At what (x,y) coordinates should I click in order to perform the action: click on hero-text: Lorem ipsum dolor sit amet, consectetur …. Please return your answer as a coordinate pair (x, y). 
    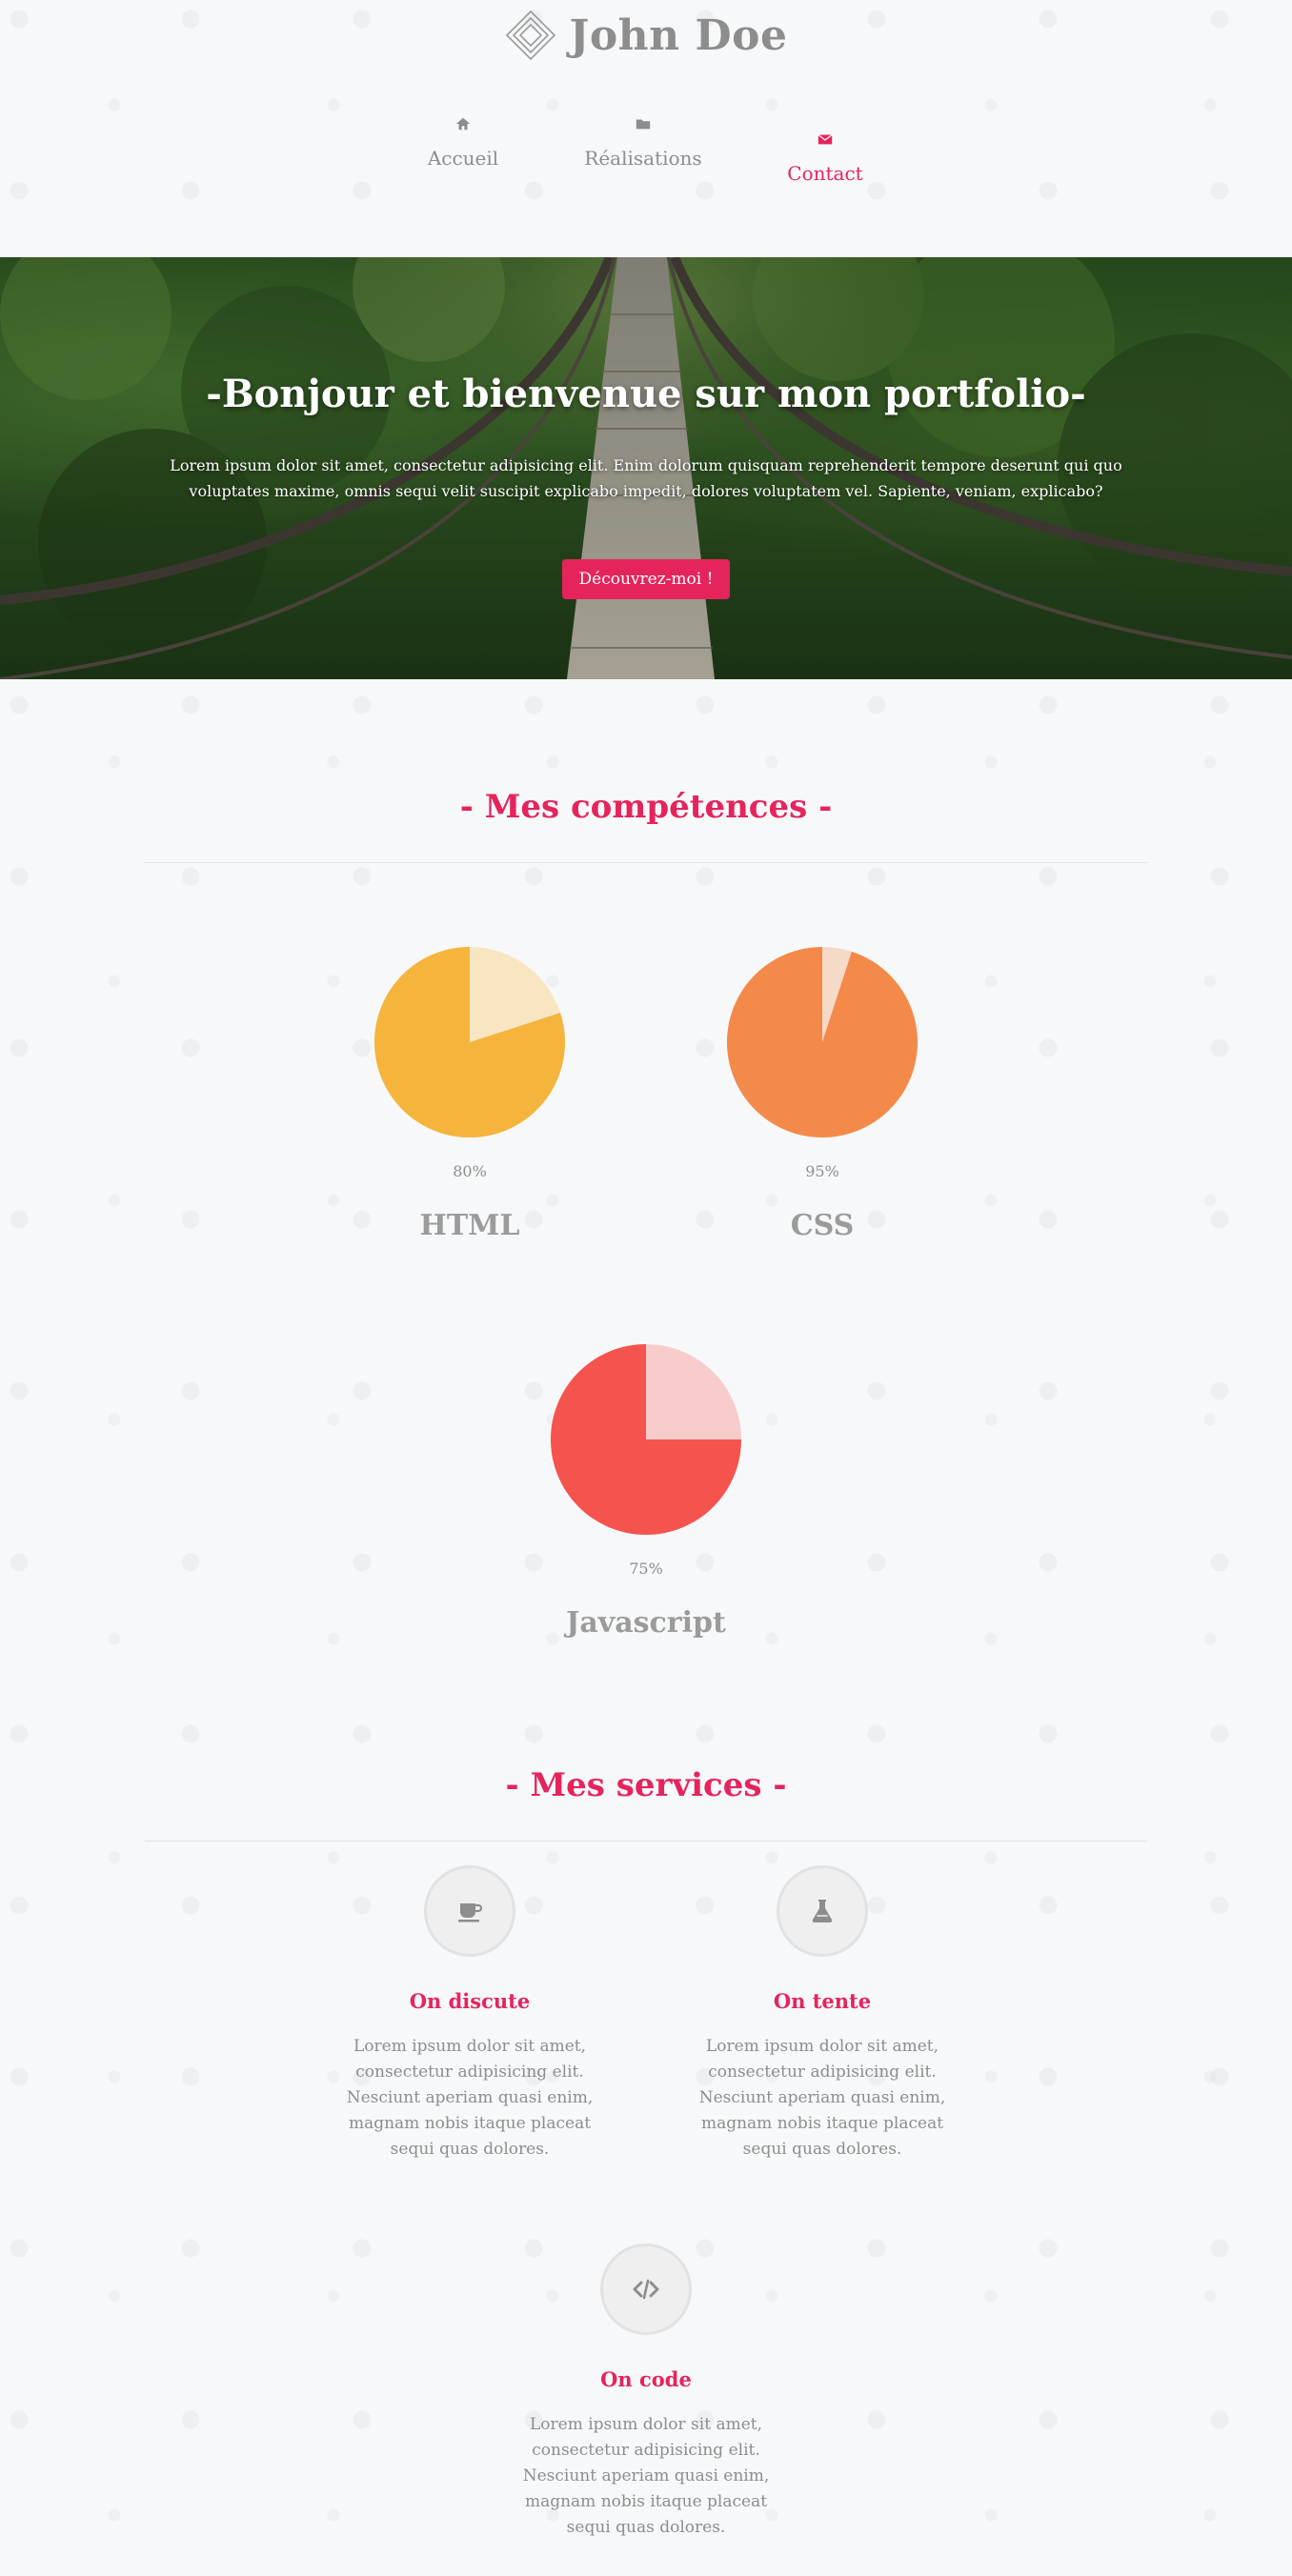
    Looking at the image, I should click on (646, 478).